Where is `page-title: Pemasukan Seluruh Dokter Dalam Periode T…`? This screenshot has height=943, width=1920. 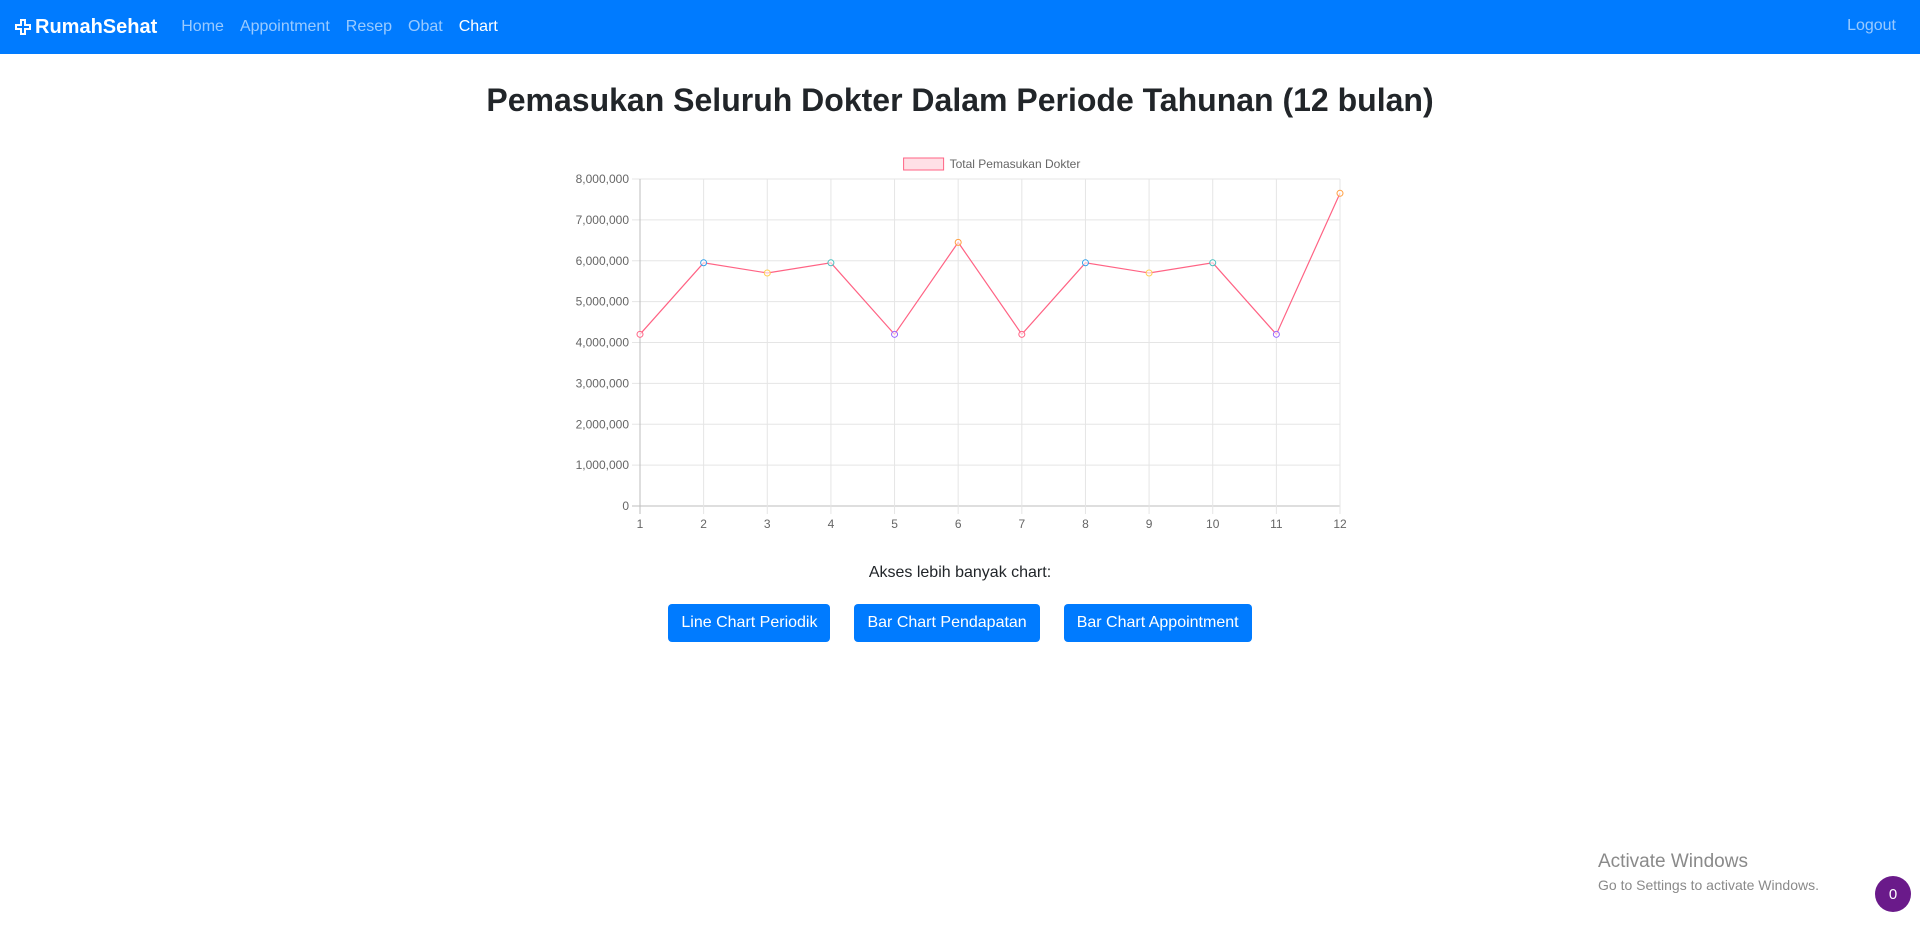 page-title: Pemasukan Seluruh Dokter Dalam Periode T… is located at coordinates (960, 100).